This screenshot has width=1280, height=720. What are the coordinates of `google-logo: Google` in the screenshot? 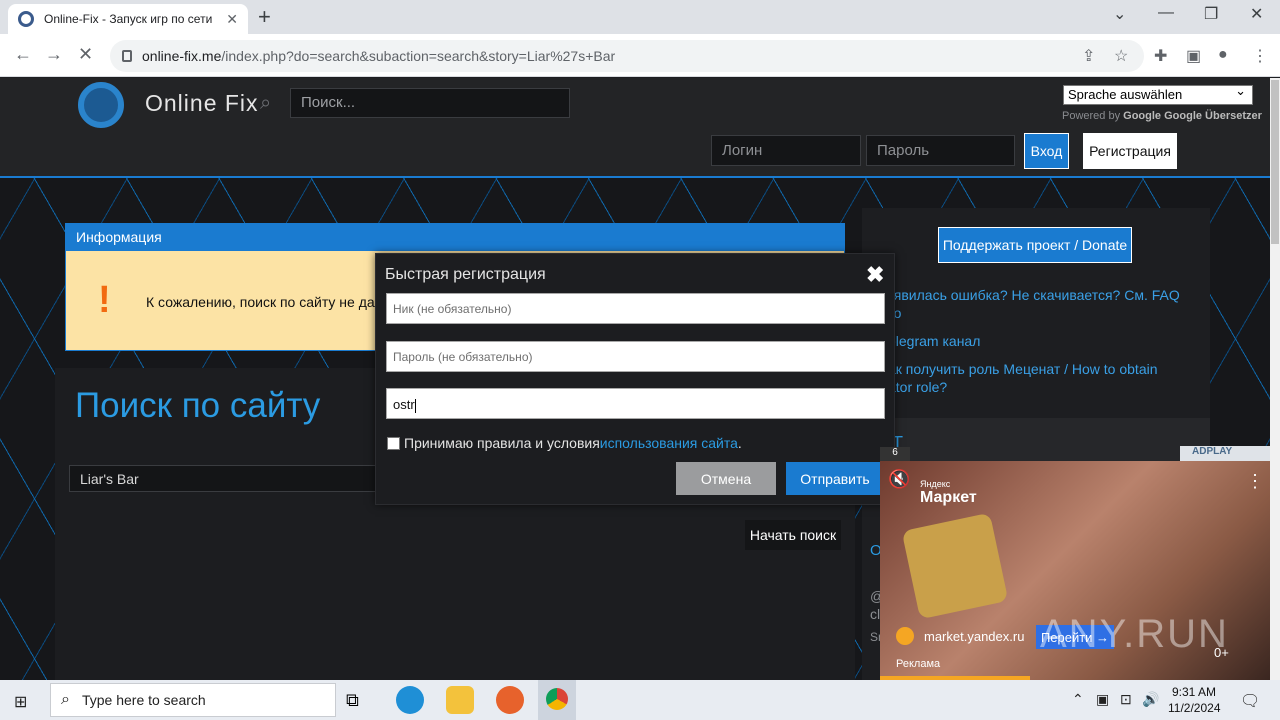 It's located at (1142, 116).